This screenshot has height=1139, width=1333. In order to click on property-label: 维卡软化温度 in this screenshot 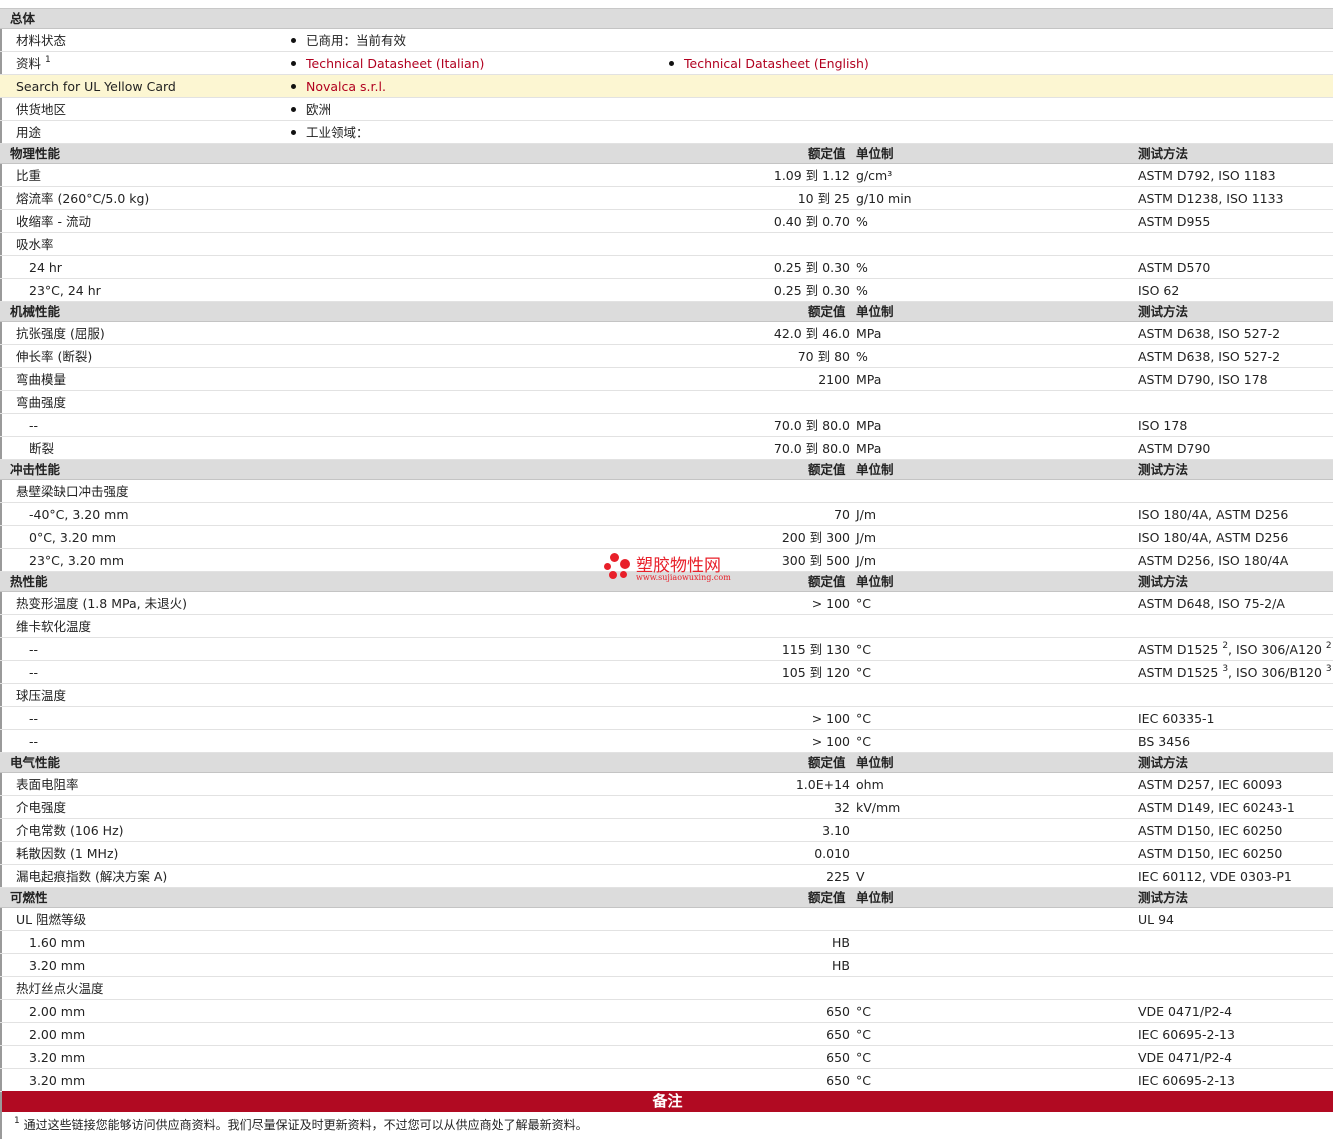, I will do `click(54, 626)`.